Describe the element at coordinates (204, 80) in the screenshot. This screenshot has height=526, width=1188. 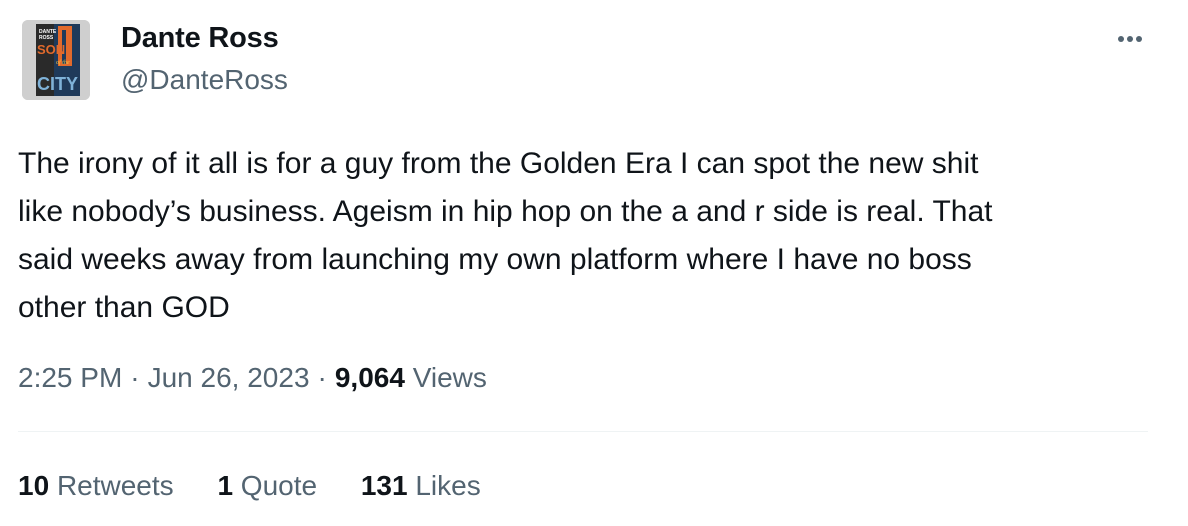
I see `author-handle: @DanteRoss` at that location.